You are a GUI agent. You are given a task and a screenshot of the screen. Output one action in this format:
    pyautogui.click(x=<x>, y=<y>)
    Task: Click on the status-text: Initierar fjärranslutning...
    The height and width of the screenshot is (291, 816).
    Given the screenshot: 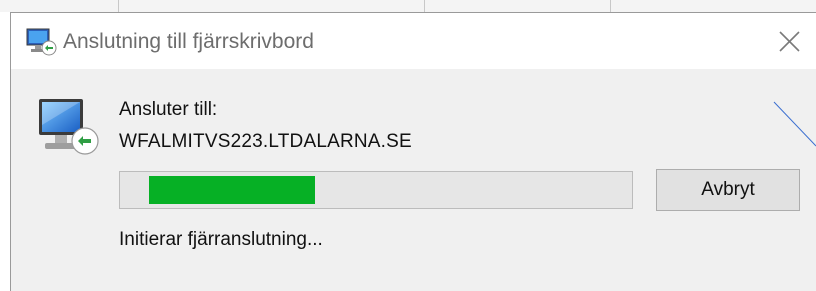 What is the action you would take?
    pyautogui.click(x=221, y=239)
    